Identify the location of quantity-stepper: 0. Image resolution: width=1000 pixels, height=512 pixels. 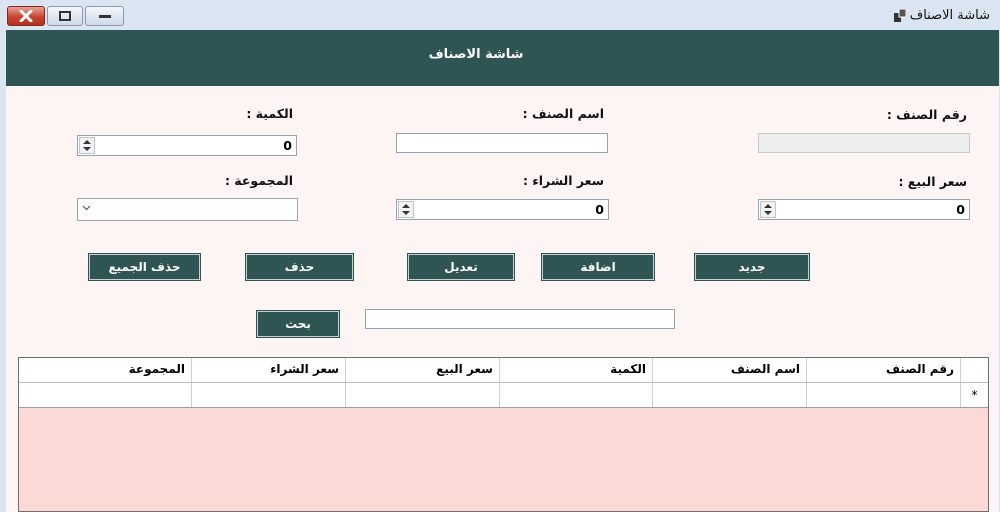
(187, 145).